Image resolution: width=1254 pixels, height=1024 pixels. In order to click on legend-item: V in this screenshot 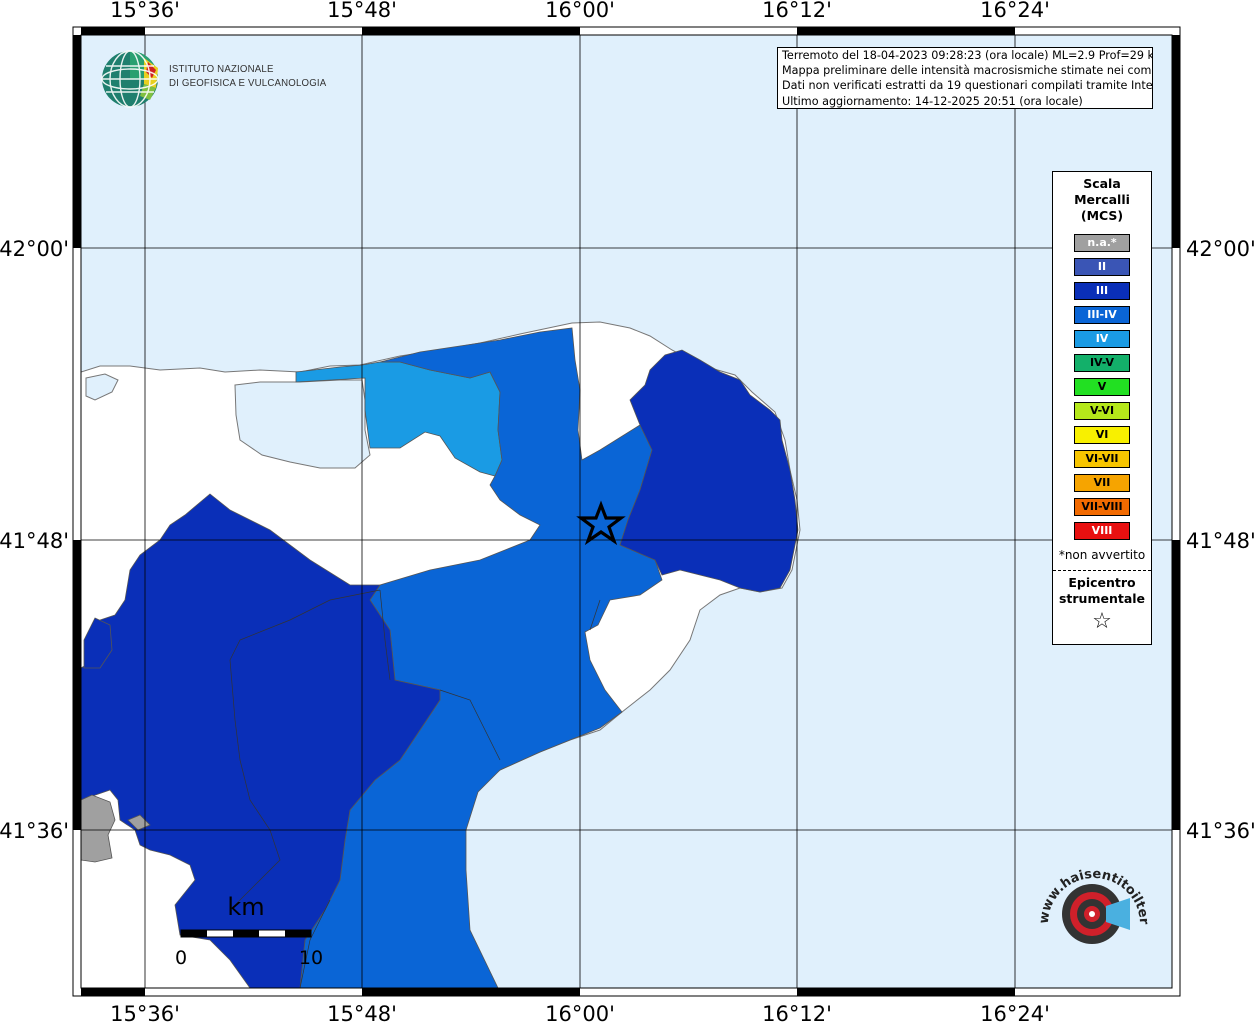, I will do `click(1102, 387)`.